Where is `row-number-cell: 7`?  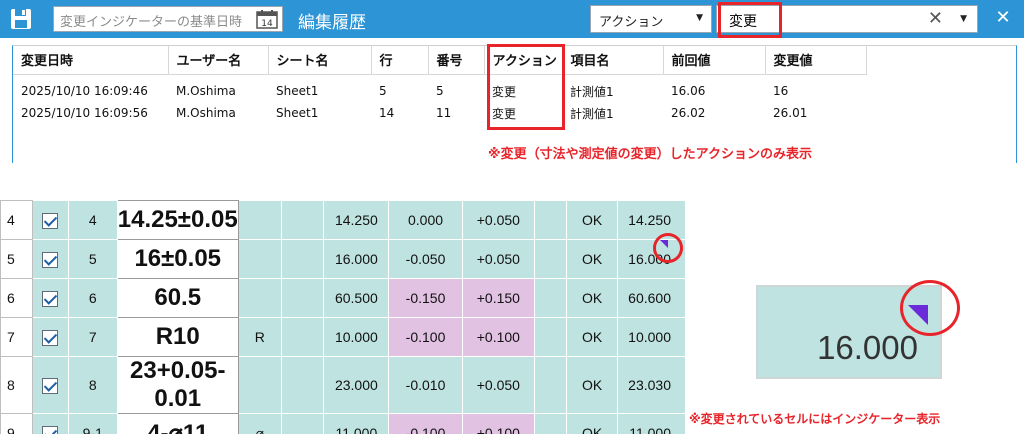
row-number-cell: 7 is located at coordinates (16, 337).